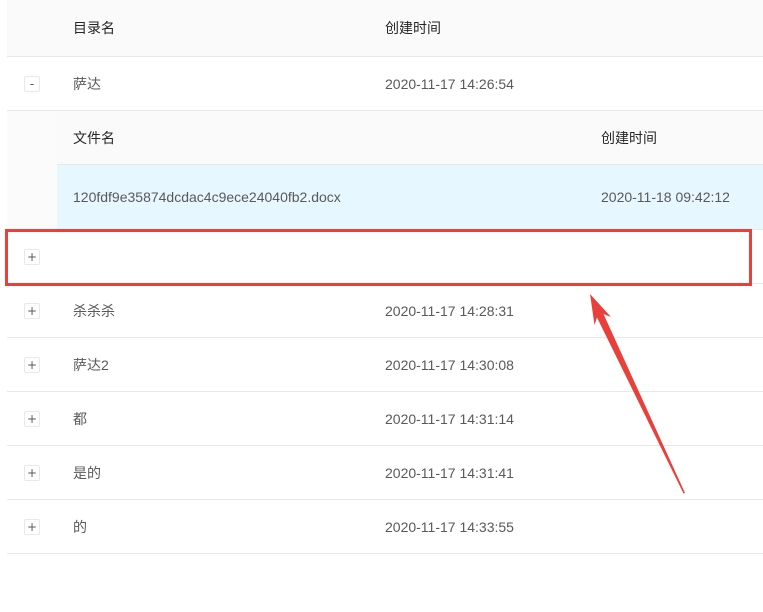 The image size is (763, 612). Describe the element at coordinates (410, 138) in the screenshot. I see `file-table-header: 文件名 创建时间` at that location.